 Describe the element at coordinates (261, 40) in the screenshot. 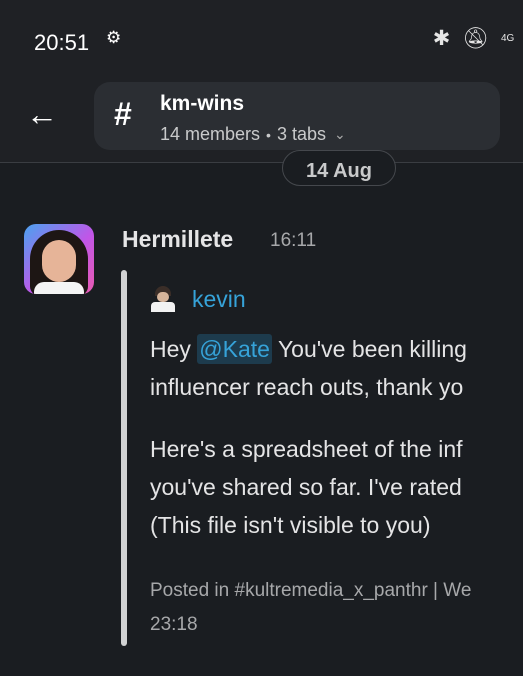

I see `status-bar: 20:51 ⚙ ✱ 🔕︎ 4G` at that location.